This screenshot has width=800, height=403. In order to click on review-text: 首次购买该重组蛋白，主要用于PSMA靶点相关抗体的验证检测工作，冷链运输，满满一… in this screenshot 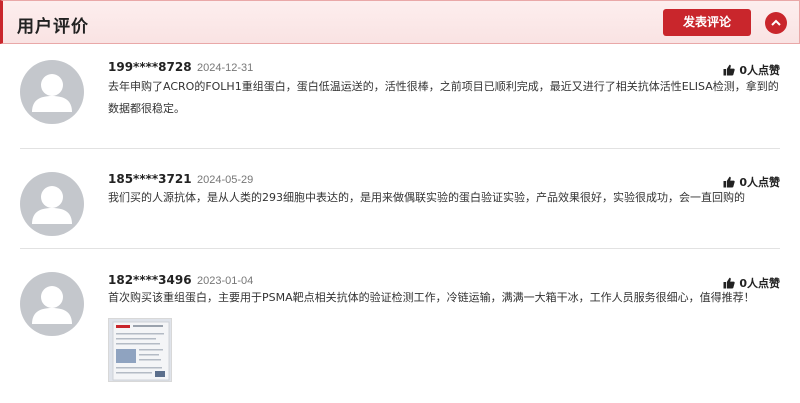, I will do `click(431, 297)`.